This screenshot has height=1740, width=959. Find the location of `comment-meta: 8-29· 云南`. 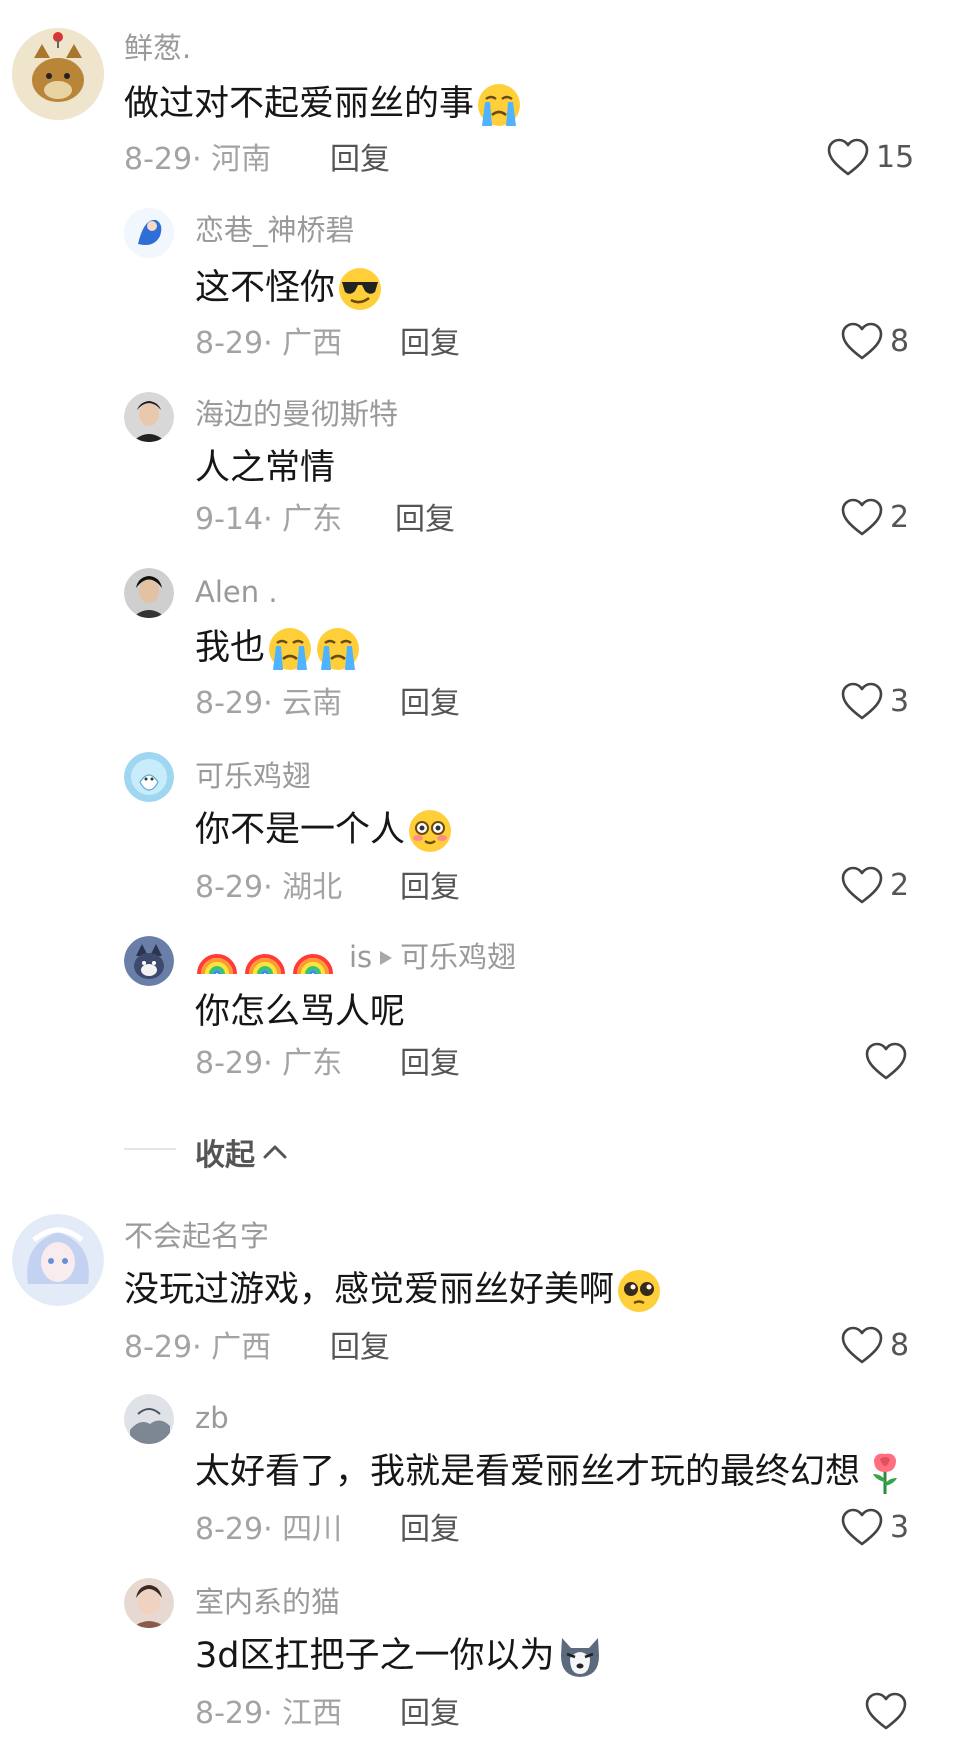

comment-meta: 8-29· 云南 is located at coordinates (269, 703).